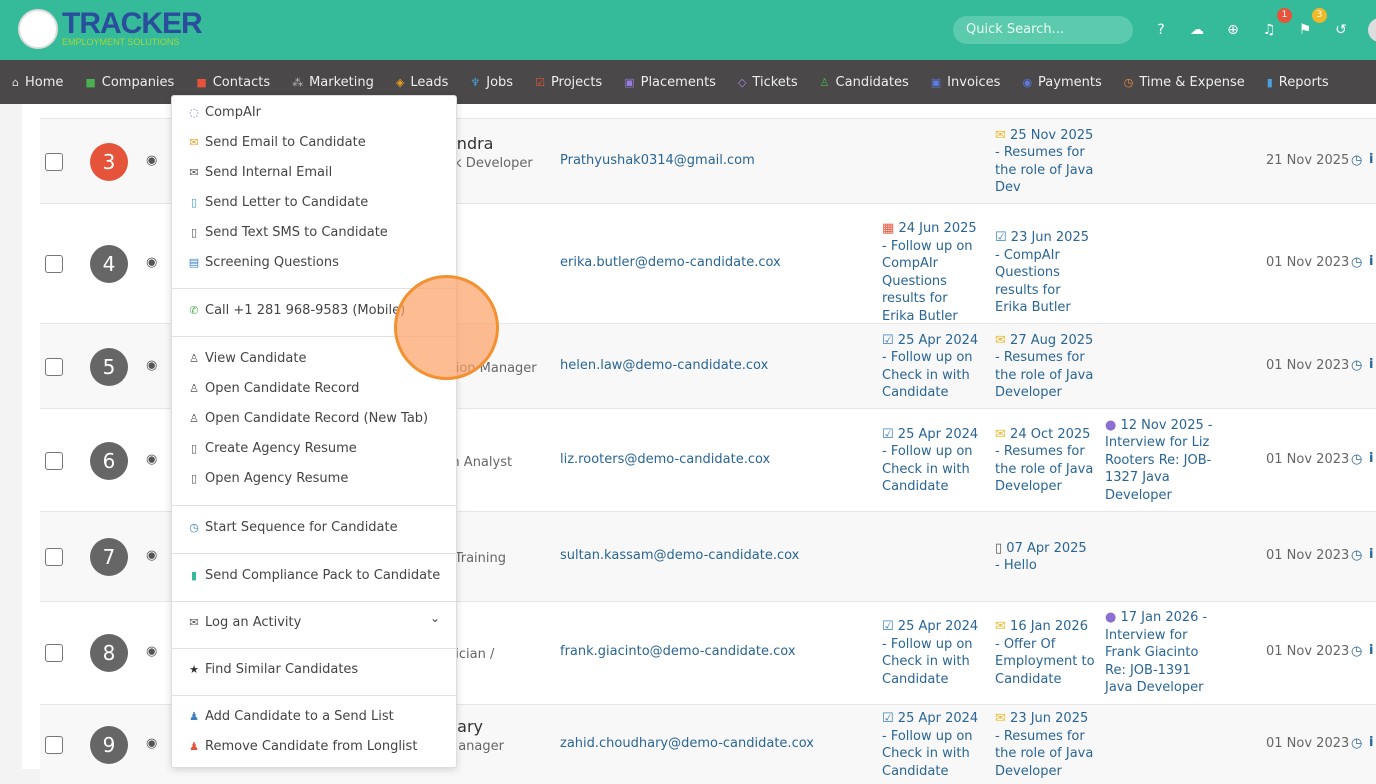 This screenshot has height=784, width=1376. I want to click on candidate-email: erika.butler@demo-candidate.cox, so click(670, 262).